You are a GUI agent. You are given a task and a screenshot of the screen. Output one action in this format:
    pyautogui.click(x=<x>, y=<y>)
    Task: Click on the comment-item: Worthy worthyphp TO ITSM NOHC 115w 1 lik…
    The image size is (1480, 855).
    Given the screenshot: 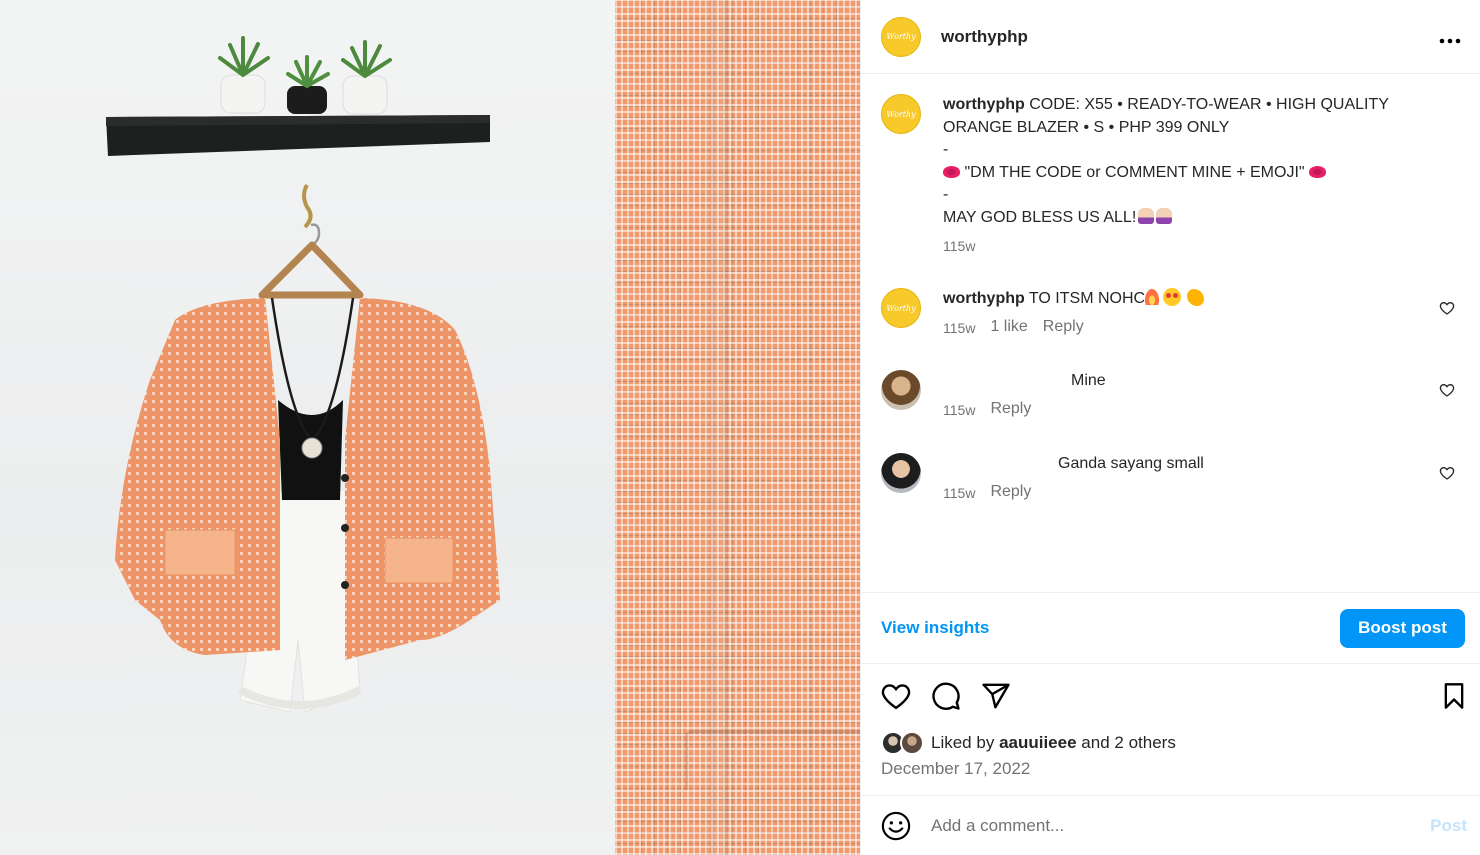 What is the action you would take?
    pyautogui.click(x=1171, y=313)
    